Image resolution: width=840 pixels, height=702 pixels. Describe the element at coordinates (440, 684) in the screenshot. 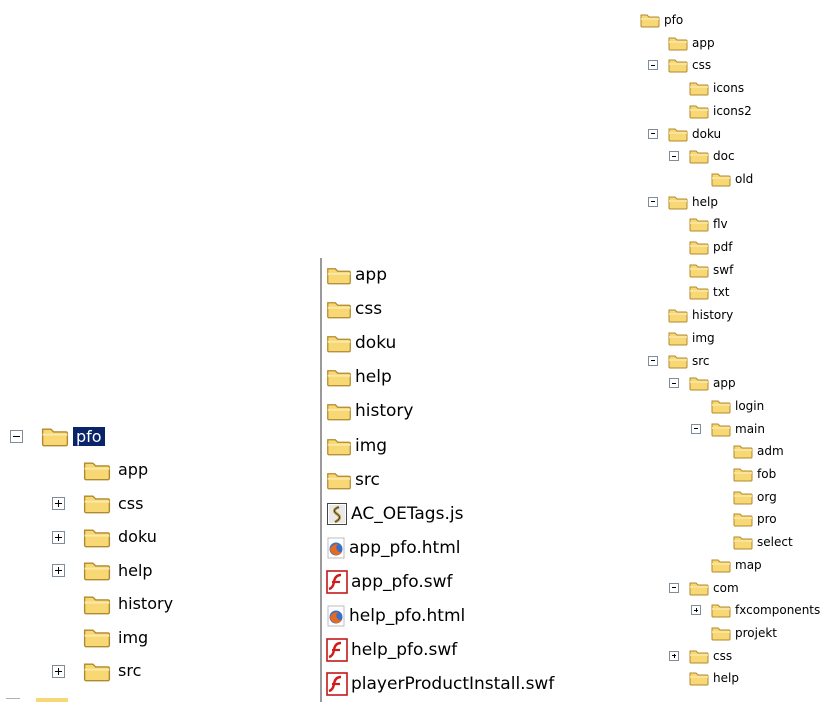

I see `file-list-item-playerProductInstall.swf: playerProductInstall.swf` at that location.